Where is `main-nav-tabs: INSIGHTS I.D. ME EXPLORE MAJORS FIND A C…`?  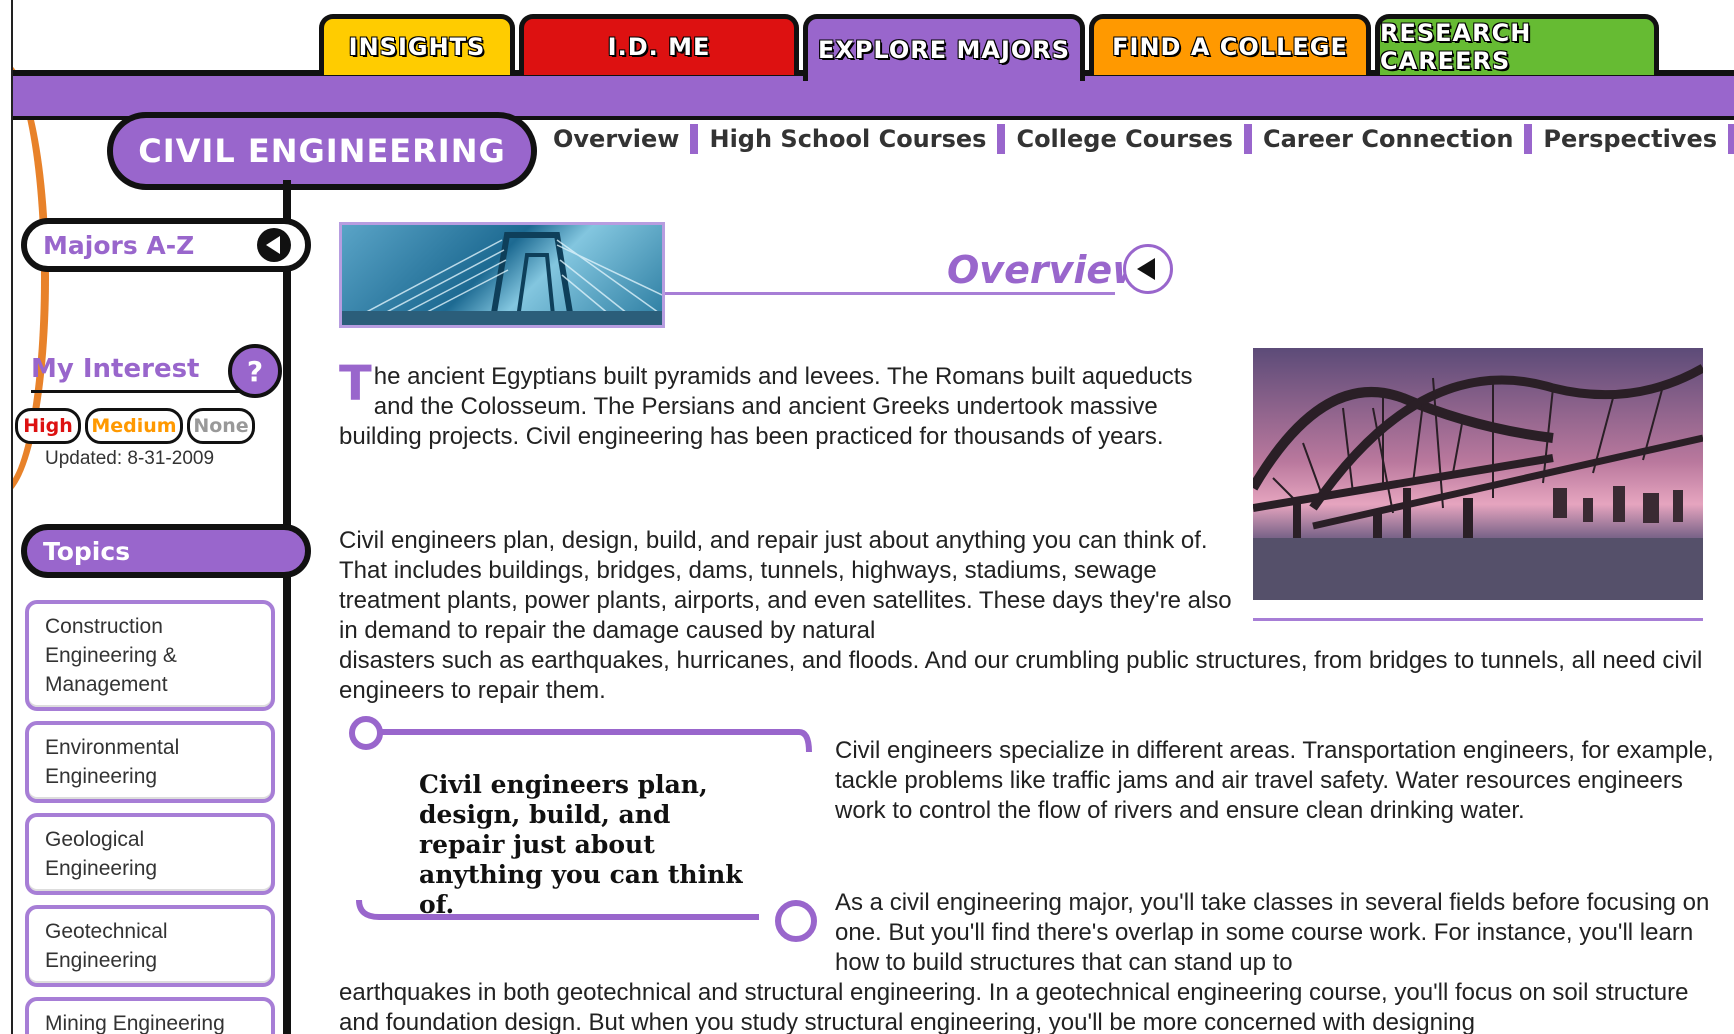
main-nav-tabs: INSIGHTS I.D. ME EXPLORE MAJORS FIND A C… is located at coordinates (989, 47).